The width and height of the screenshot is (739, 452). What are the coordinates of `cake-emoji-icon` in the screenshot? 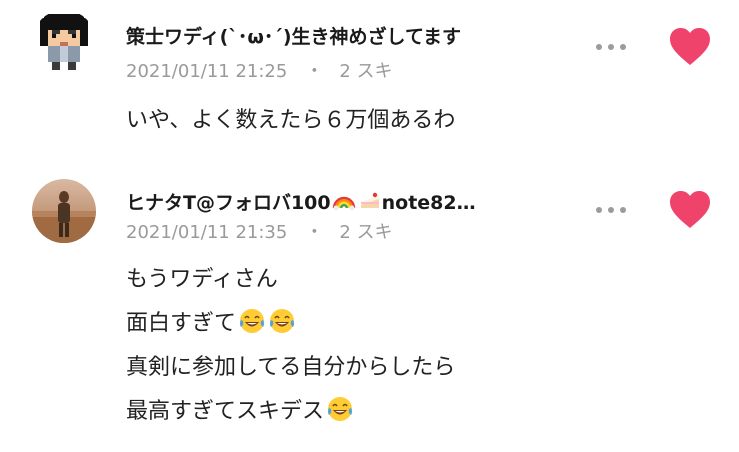 It's located at (369, 200).